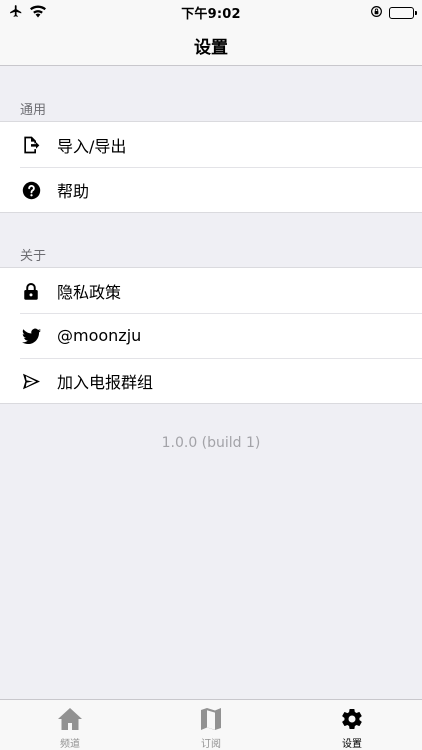  What do you see at coordinates (211, 719) in the screenshot?
I see `map-icon` at bounding box center [211, 719].